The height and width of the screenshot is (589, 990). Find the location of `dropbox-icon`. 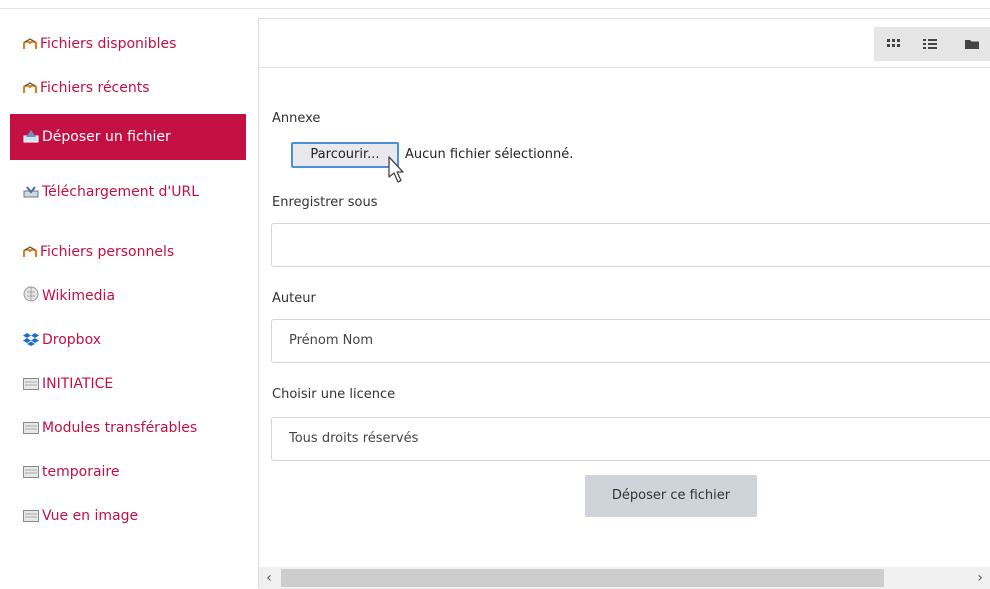

dropbox-icon is located at coordinates (31, 339).